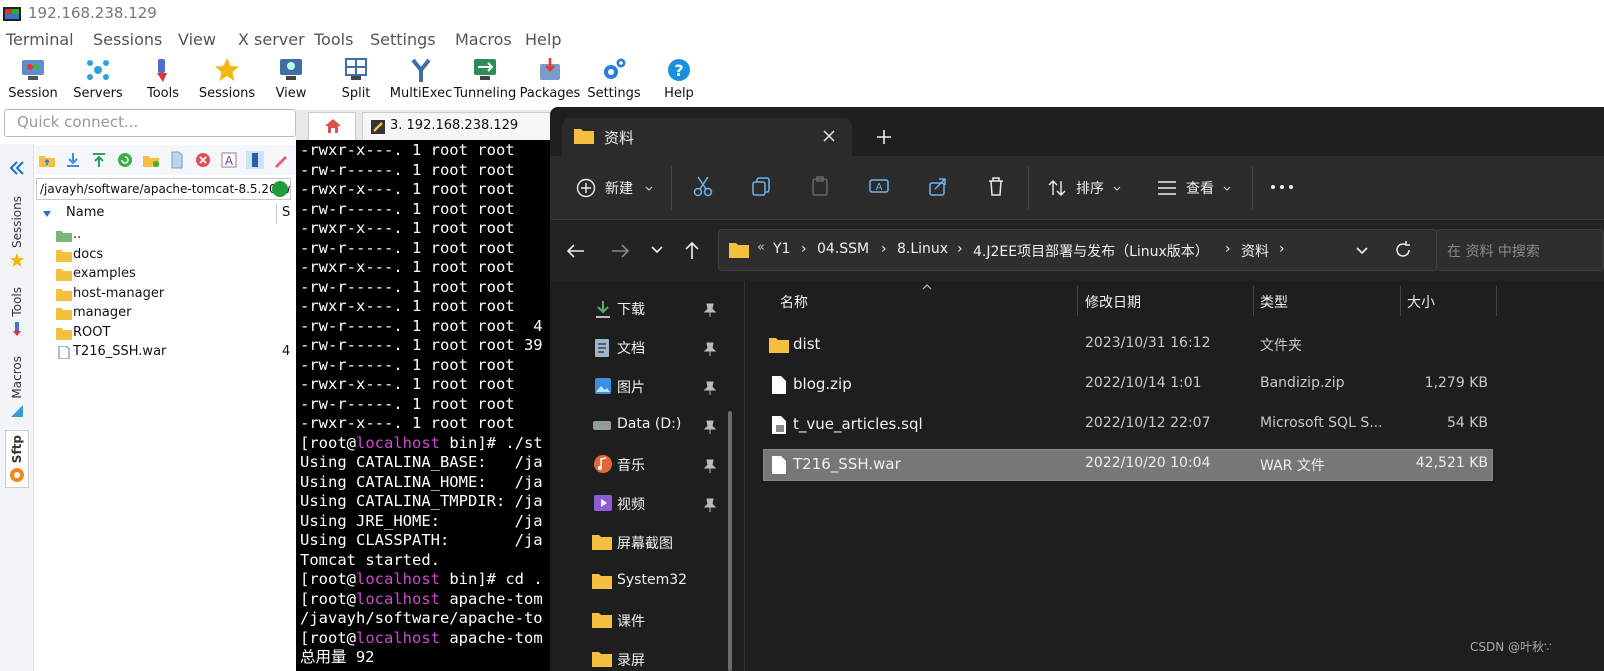  I want to click on collapse-left-icon, so click(17, 168).